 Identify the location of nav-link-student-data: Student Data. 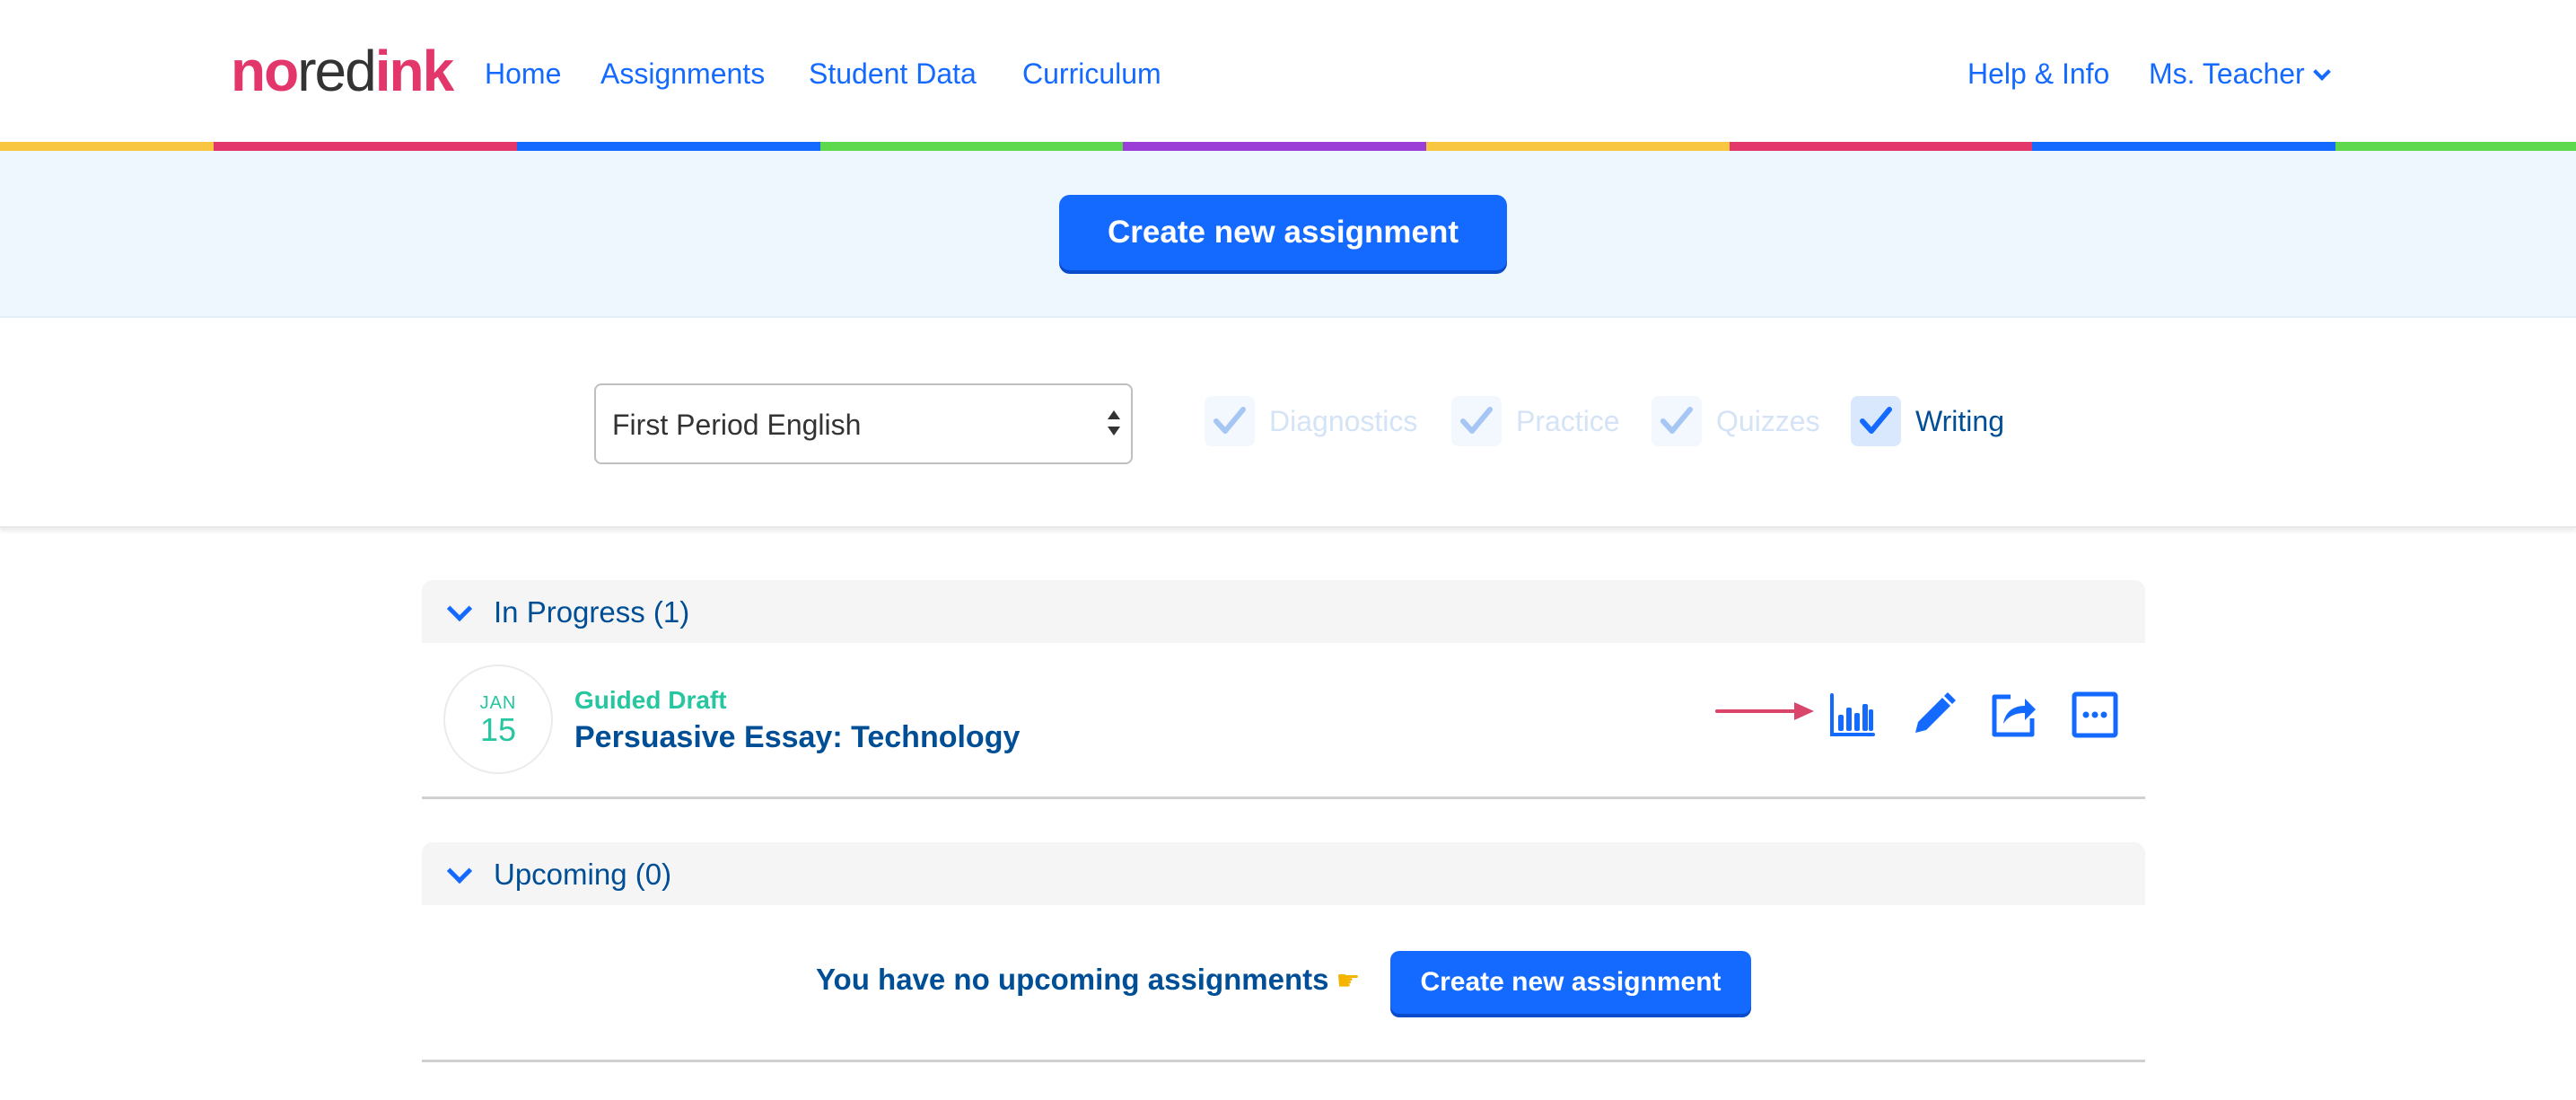
(893, 73).